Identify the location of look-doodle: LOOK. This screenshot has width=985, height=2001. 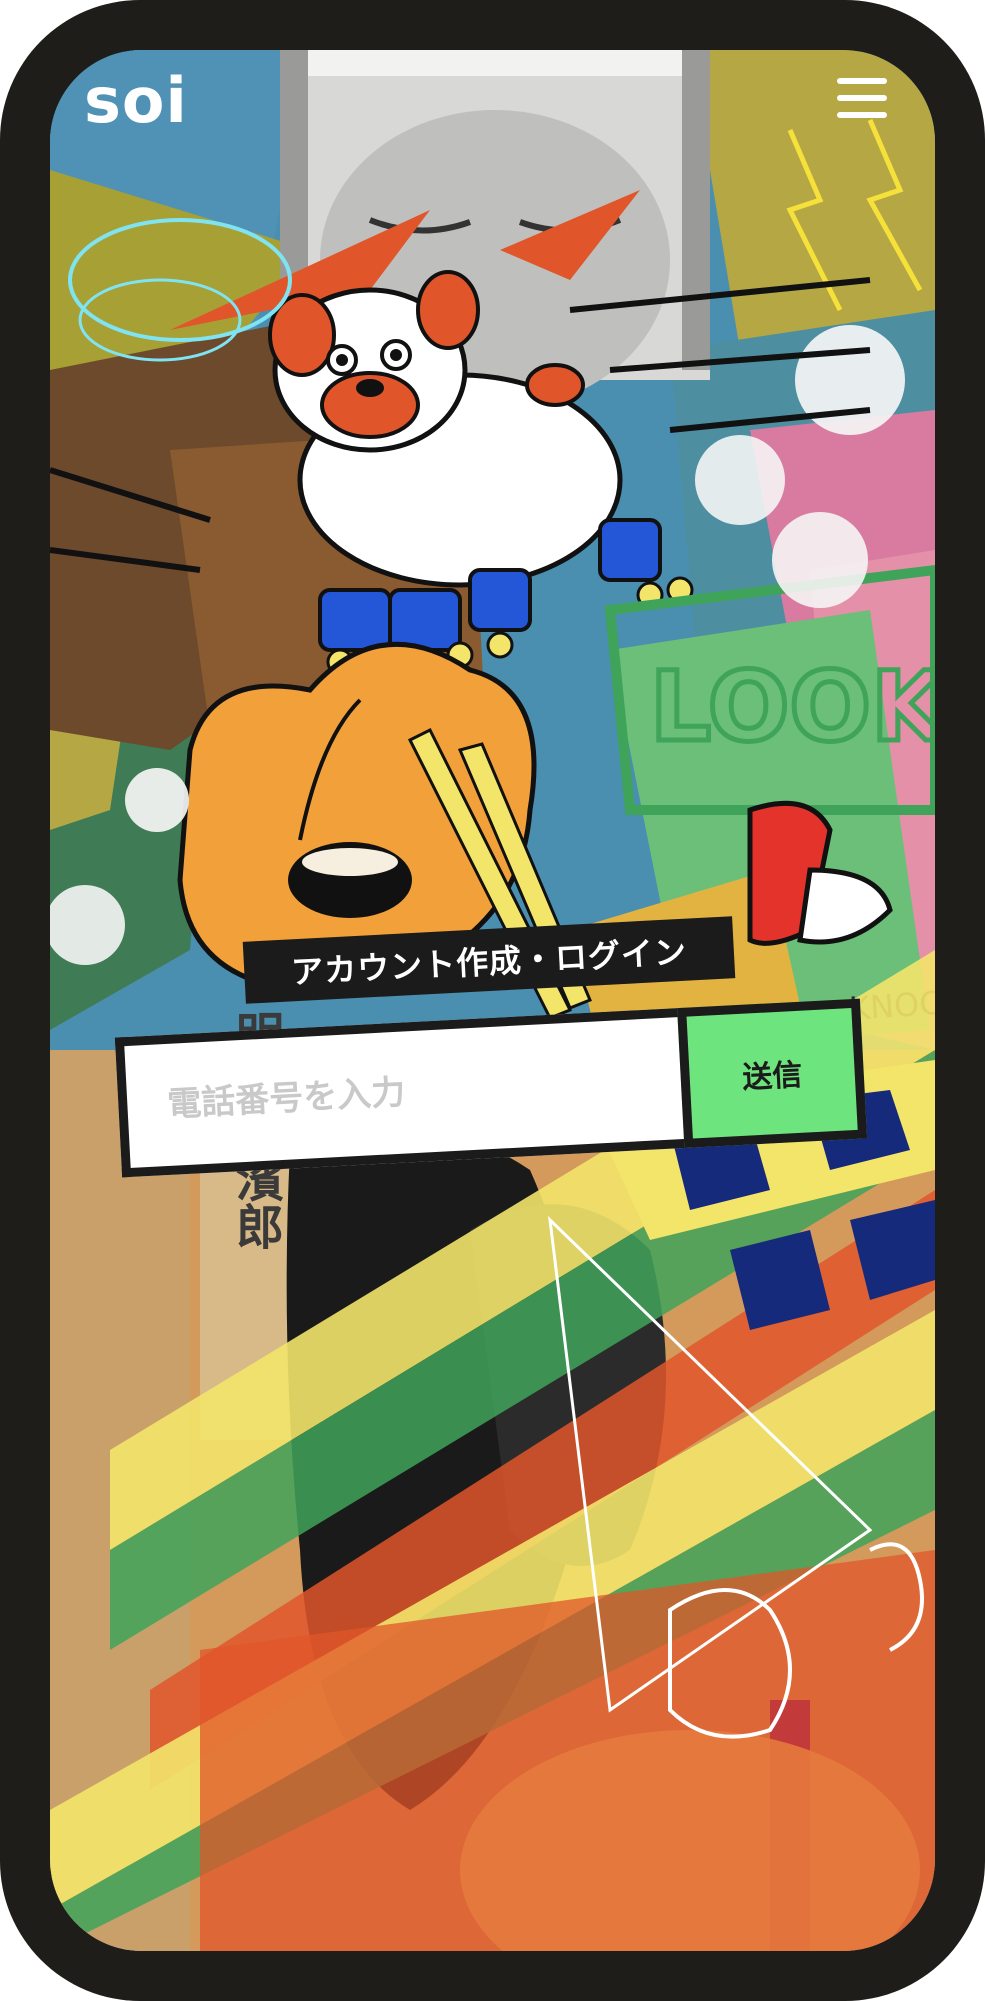
(792, 707).